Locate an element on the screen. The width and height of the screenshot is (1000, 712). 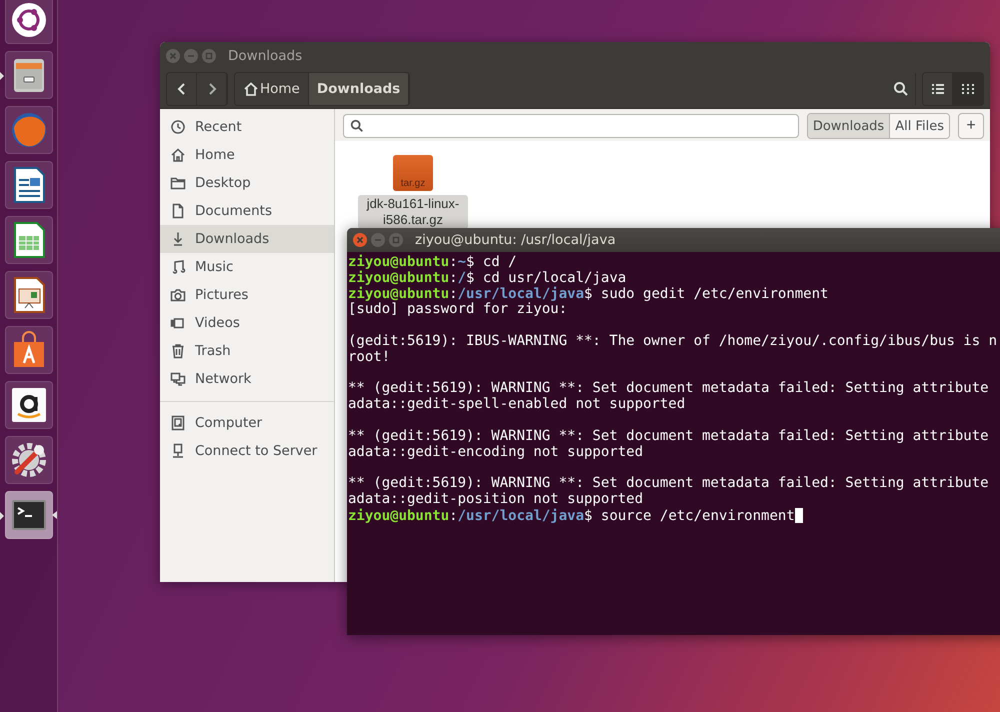
sidebar-item: Trash is located at coordinates (247, 351).